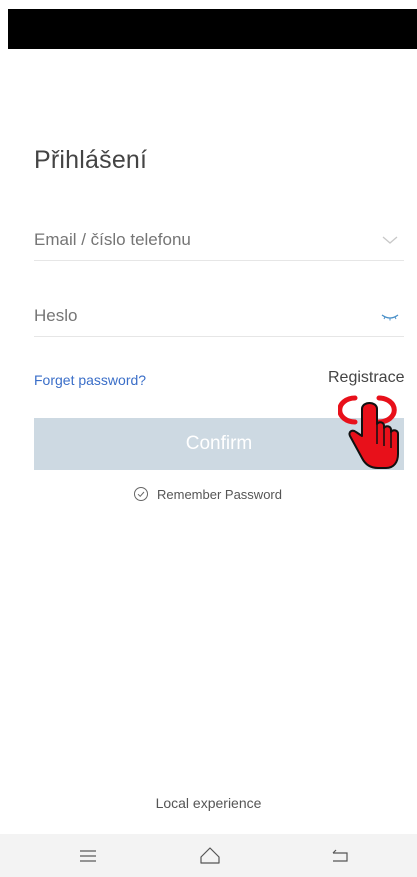 This screenshot has width=417, height=877. What do you see at coordinates (366, 378) in the screenshot?
I see `register-link: Registrace` at bounding box center [366, 378].